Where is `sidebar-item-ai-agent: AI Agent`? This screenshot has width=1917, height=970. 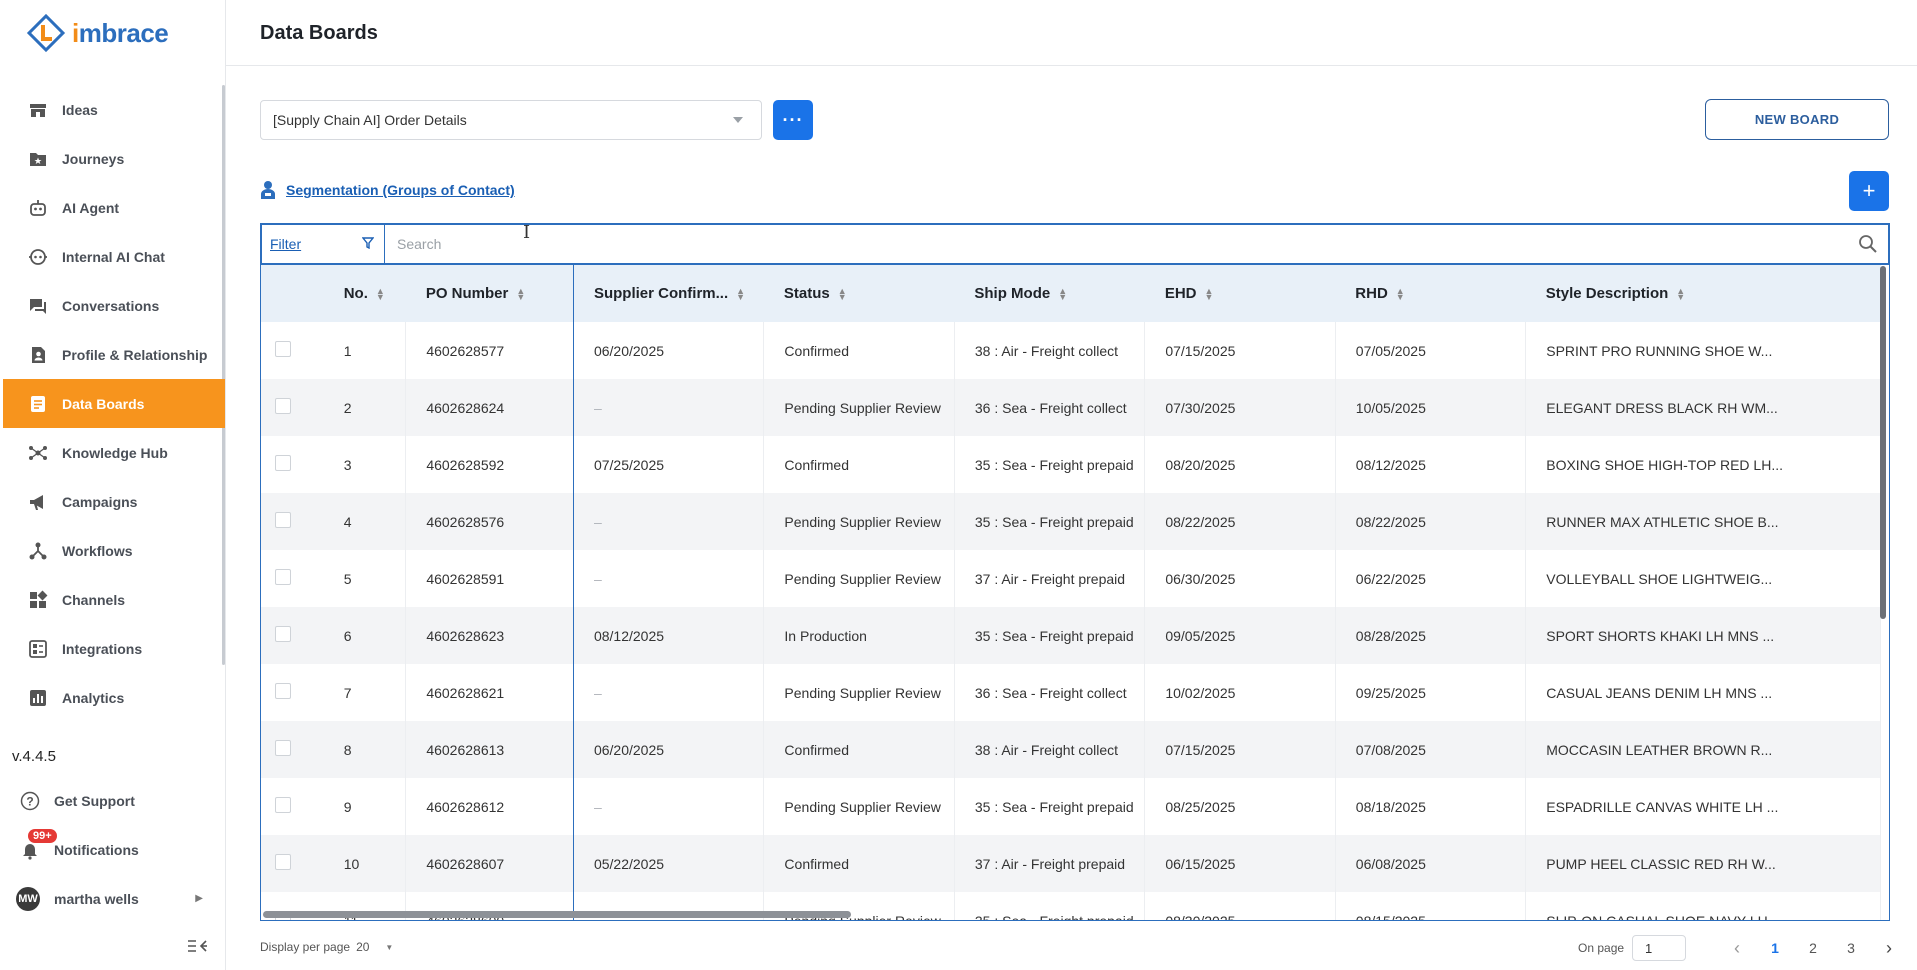
sidebar-item-ai-agent: AI Agent is located at coordinates (112, 207).